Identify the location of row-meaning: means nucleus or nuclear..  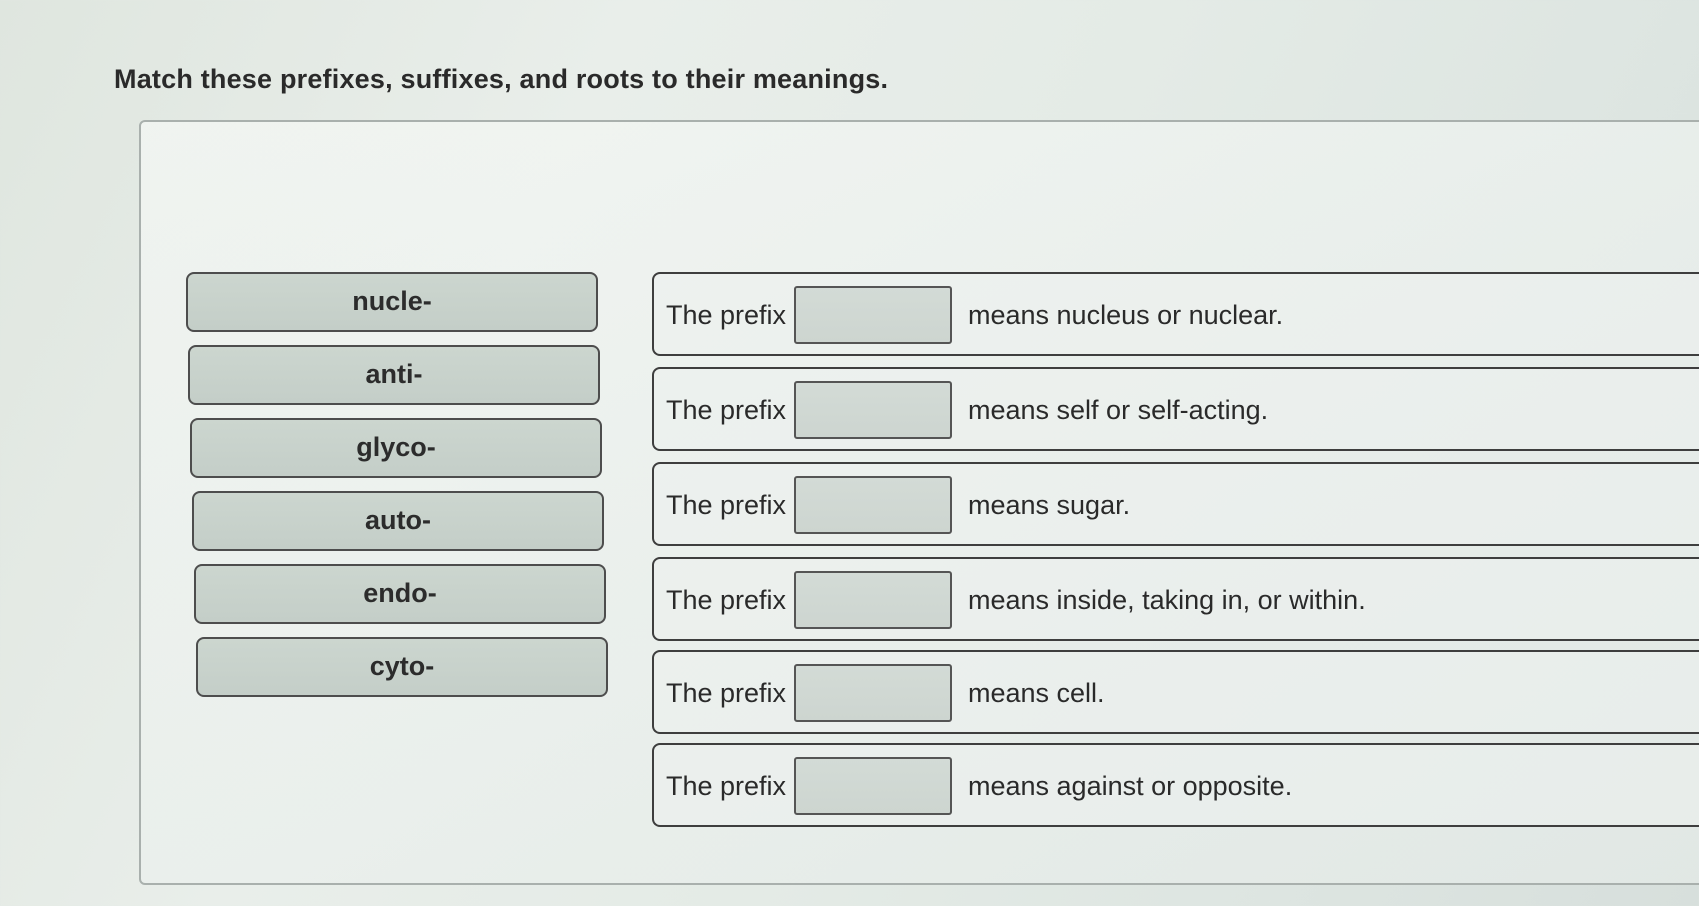
(1126, 315).